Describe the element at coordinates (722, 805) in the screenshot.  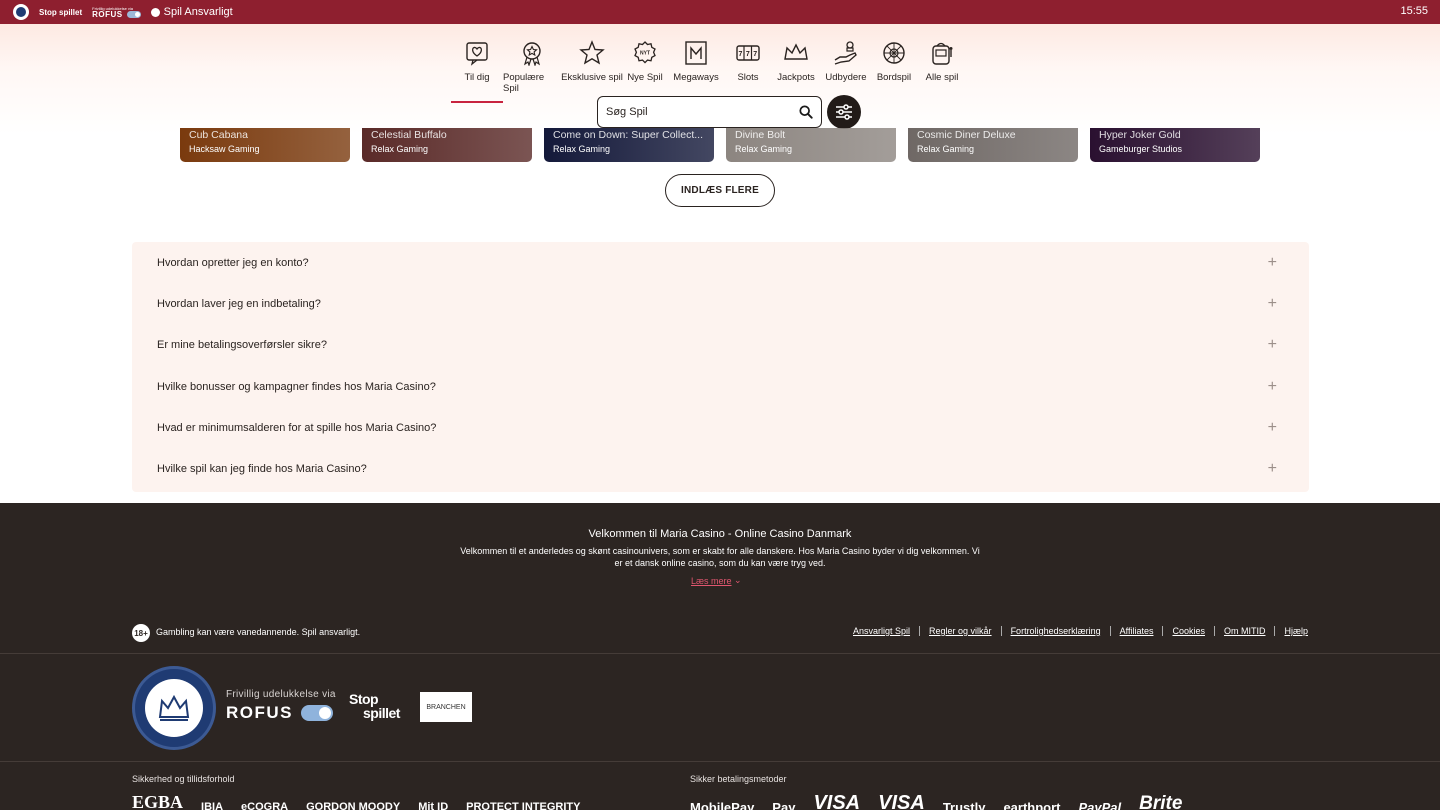
I see `payment-logo: MobilePay` at that location.